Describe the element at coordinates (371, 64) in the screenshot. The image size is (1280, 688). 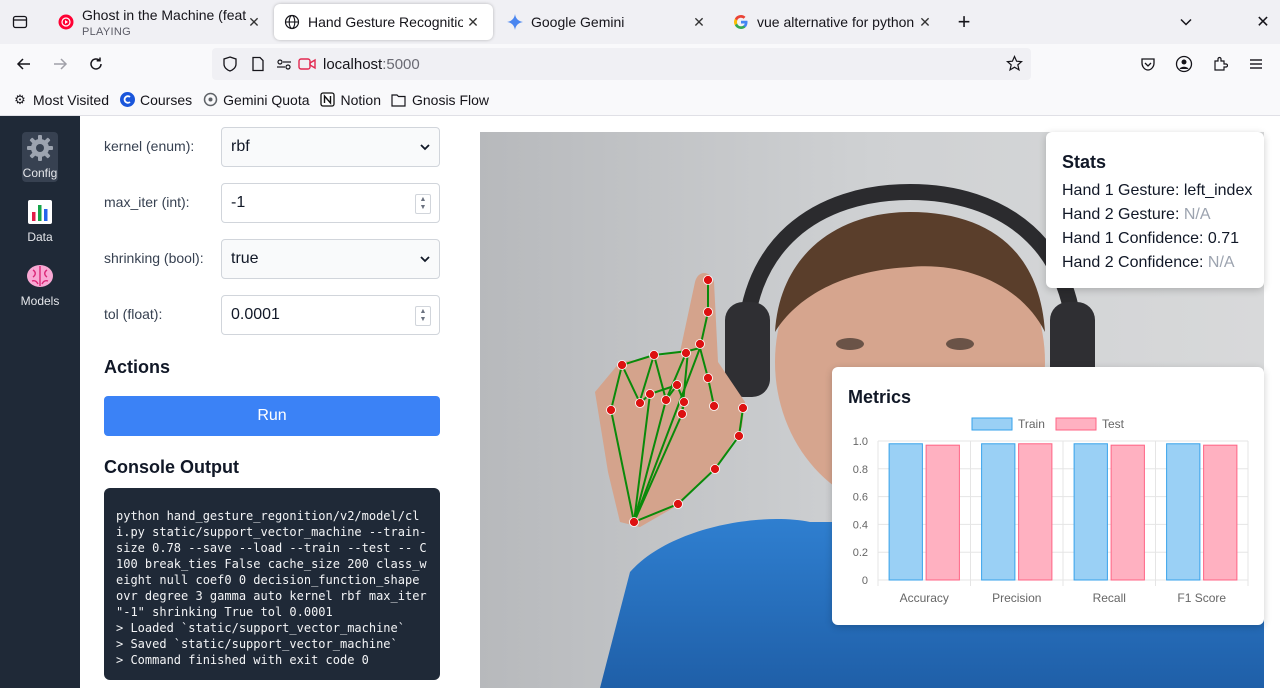
I see `url-text: localhost:5000` at that location.